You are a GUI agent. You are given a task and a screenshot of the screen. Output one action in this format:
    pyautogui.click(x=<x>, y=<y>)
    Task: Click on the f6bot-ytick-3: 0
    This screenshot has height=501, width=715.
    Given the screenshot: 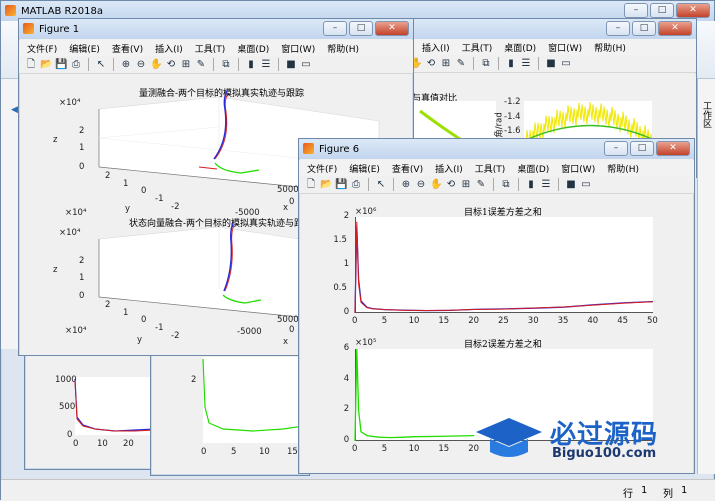 What is the action you would take?
    pyautogui.click(x=346, y=440)
    